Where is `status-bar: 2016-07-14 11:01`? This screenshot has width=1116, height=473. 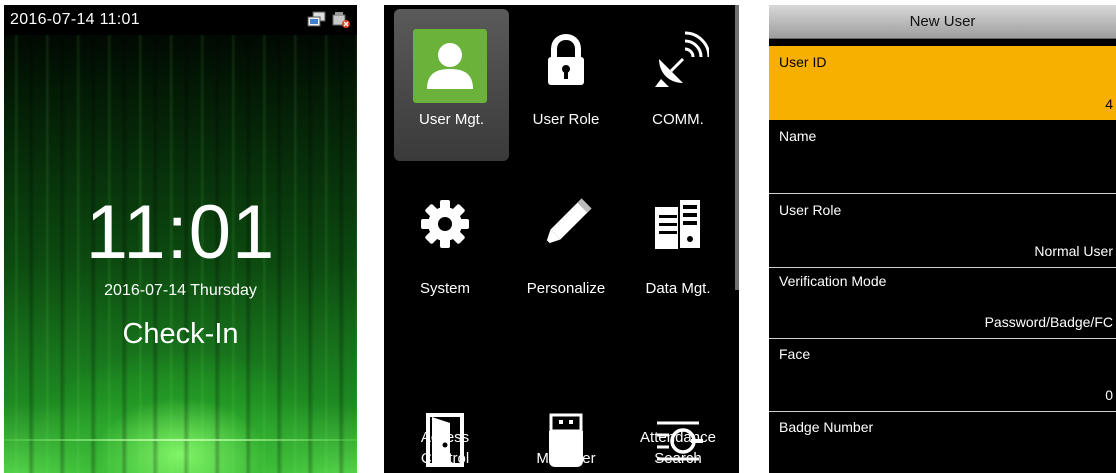 status-bar: 2016-07-14 11:01 is located at coordinates (180, 20).